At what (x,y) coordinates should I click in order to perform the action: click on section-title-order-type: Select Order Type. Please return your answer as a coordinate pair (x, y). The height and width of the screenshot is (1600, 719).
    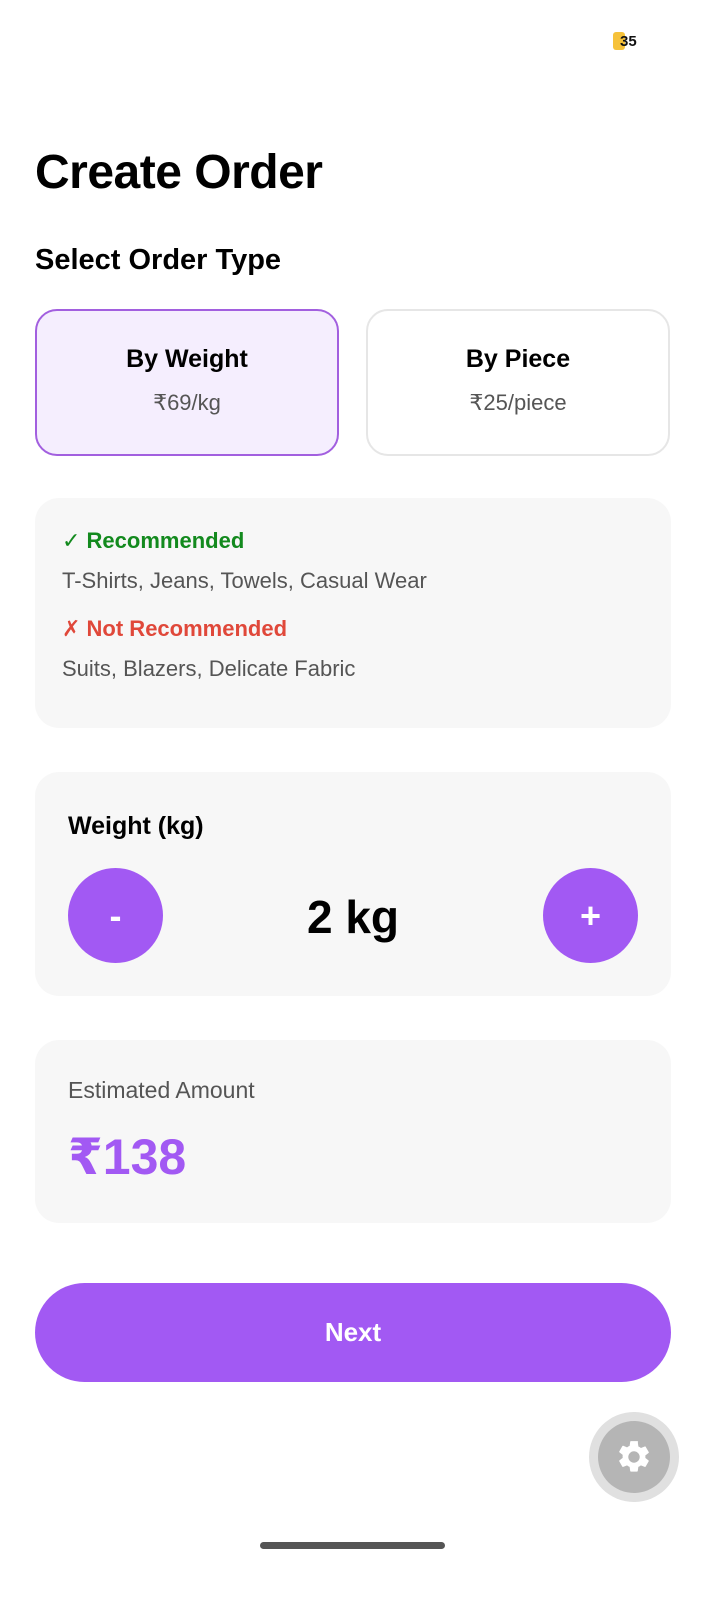
    Looking at the image, I should click on (158, 260).